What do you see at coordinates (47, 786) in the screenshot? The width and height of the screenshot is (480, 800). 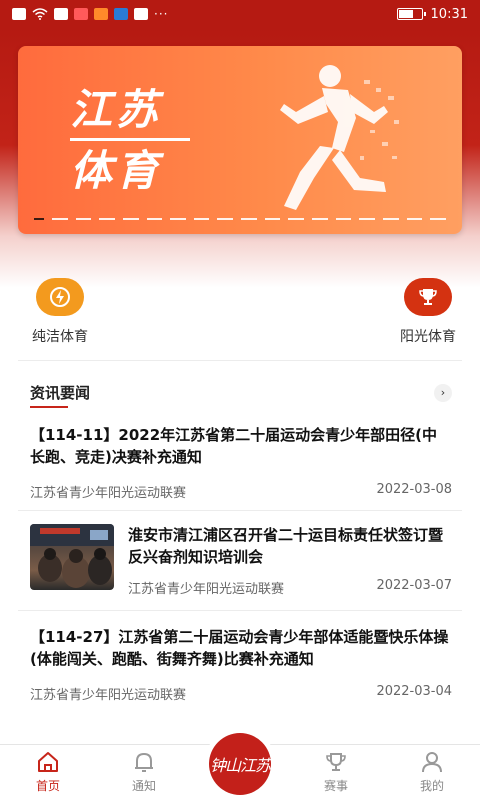 I see `nav-label: 首页` at bounding box center [47, 786].